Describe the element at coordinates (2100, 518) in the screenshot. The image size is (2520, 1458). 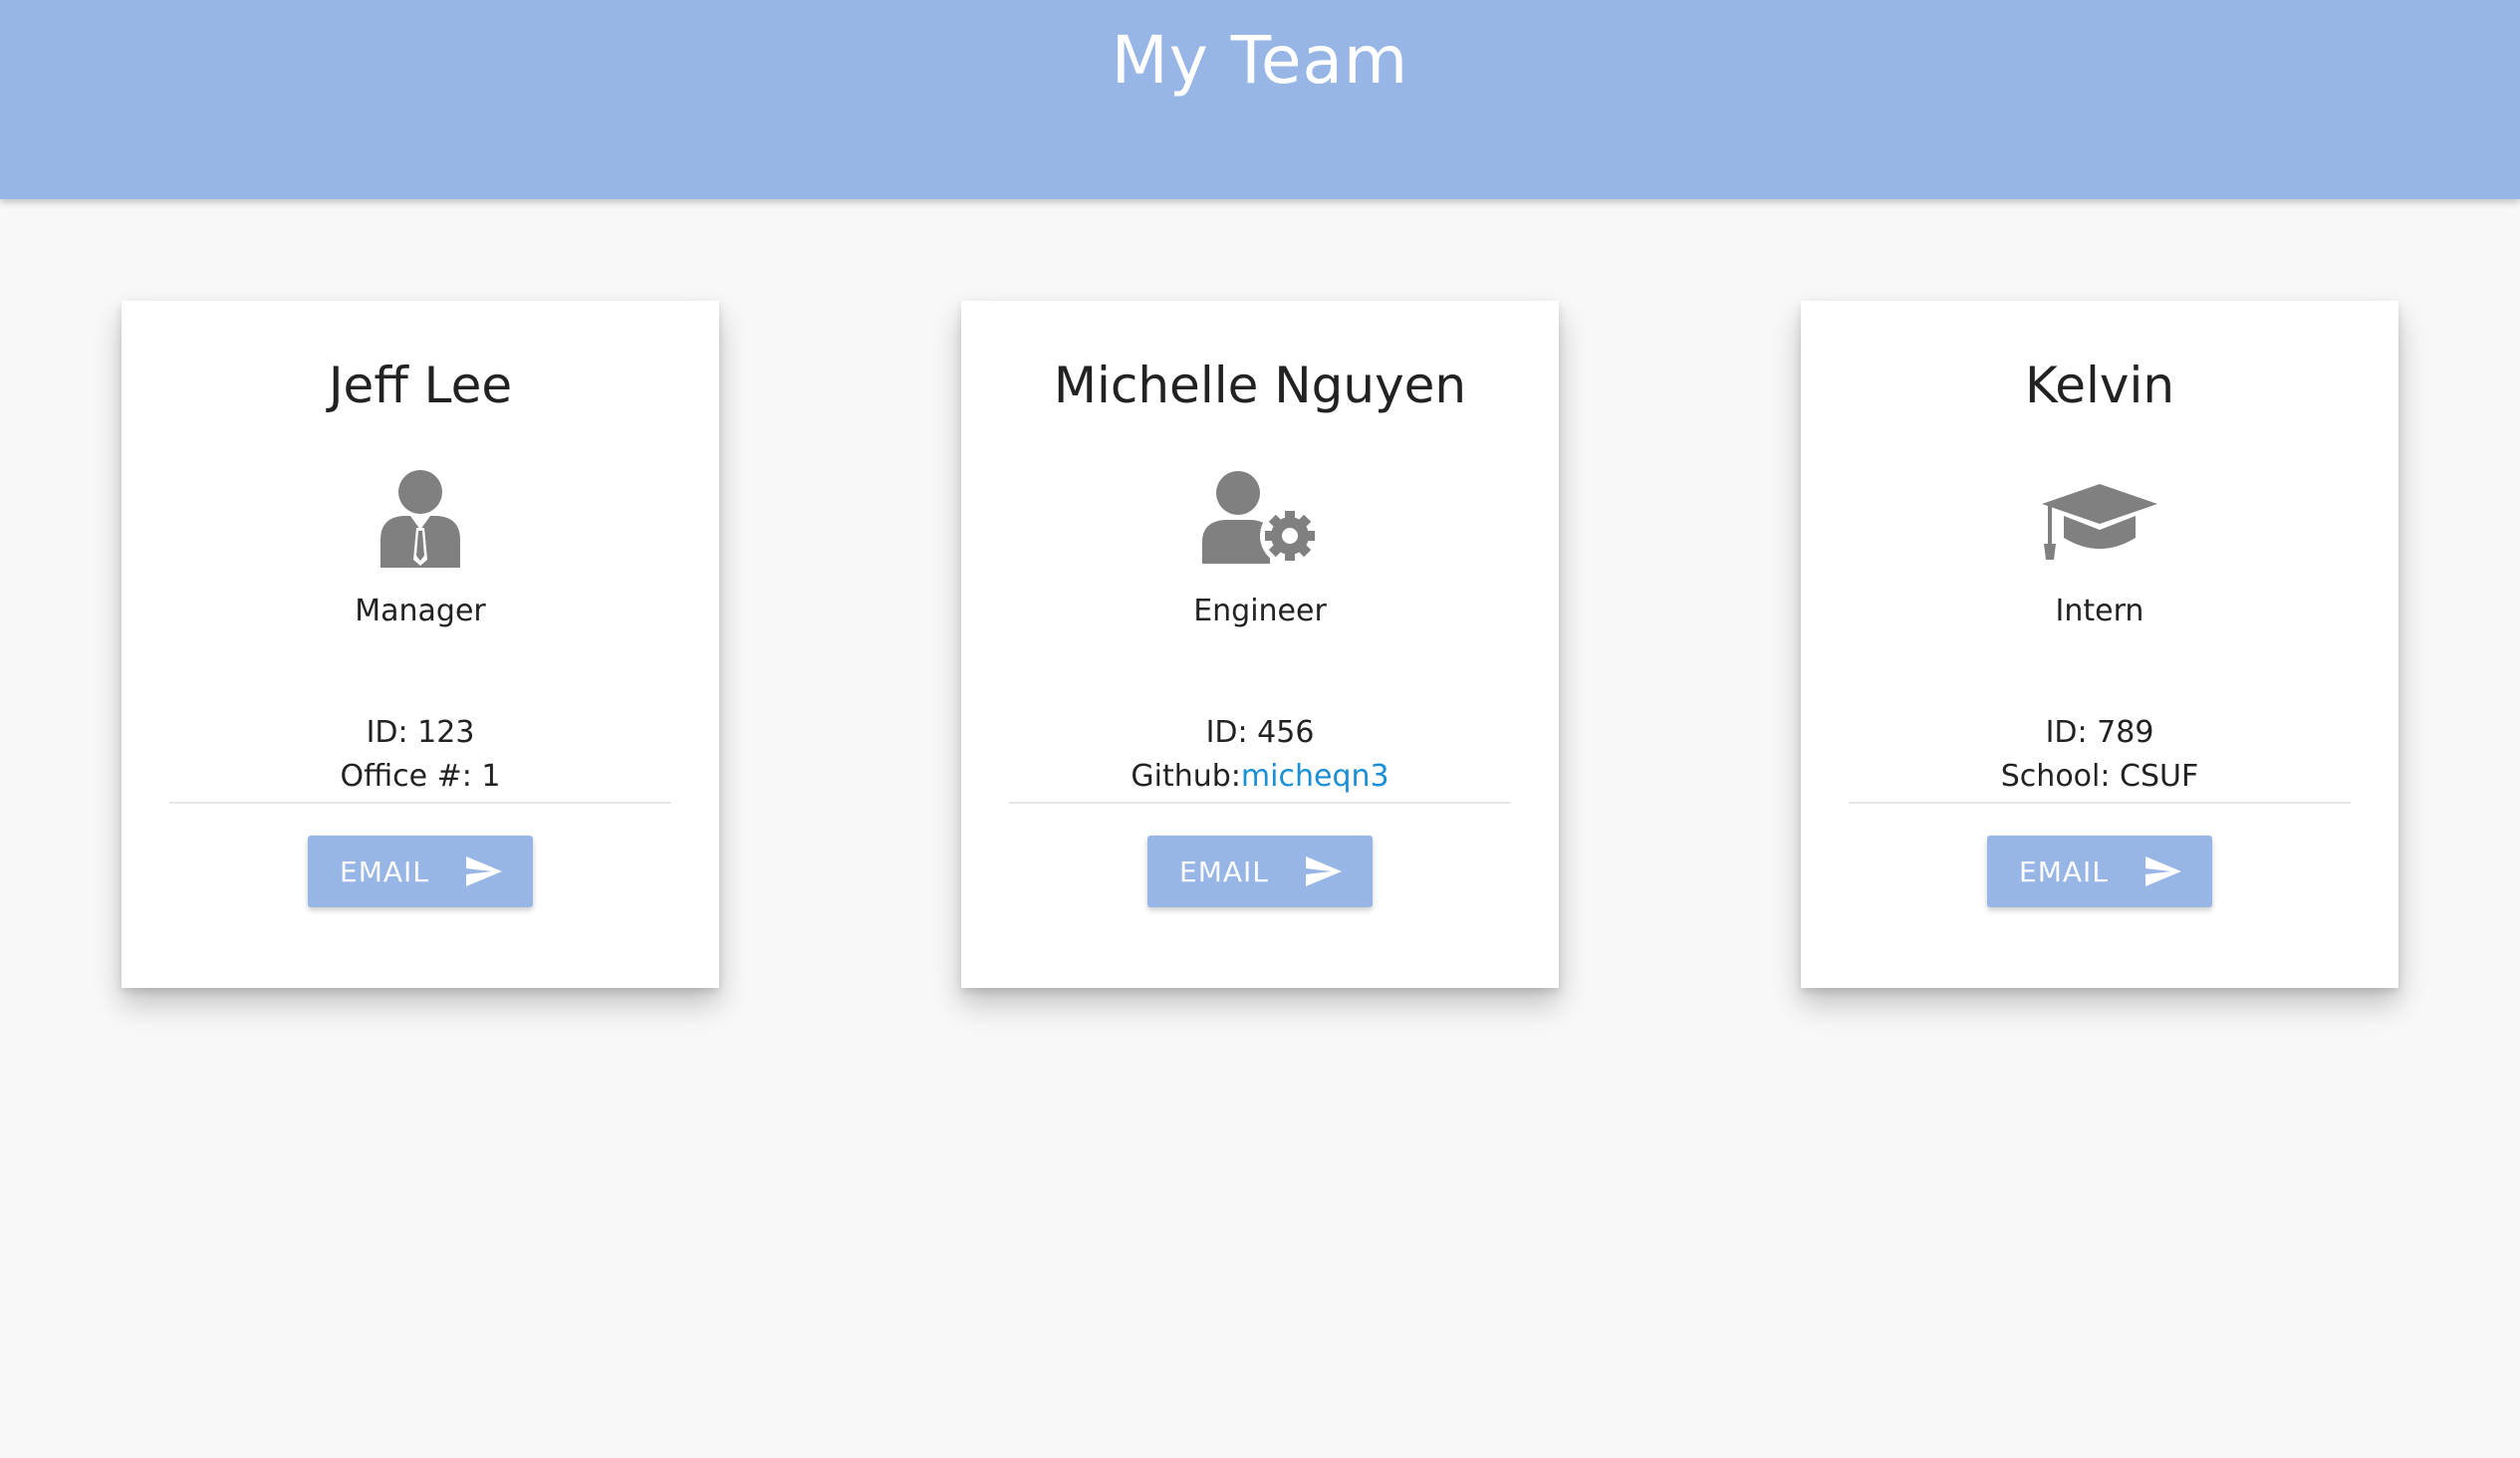
I see `graduation-cap-icon` at that location.